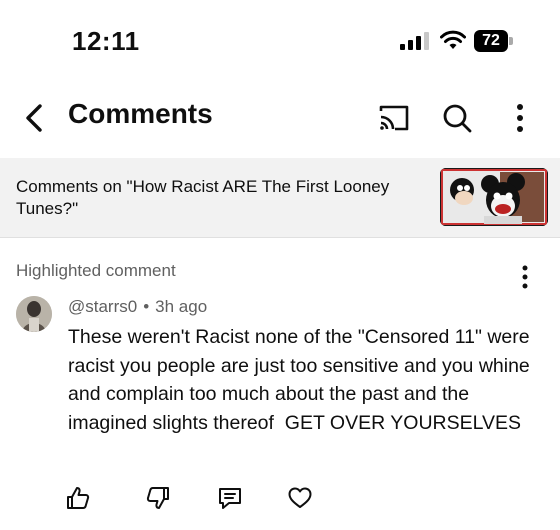  I want to click on avatar-image, so click(34, 314).